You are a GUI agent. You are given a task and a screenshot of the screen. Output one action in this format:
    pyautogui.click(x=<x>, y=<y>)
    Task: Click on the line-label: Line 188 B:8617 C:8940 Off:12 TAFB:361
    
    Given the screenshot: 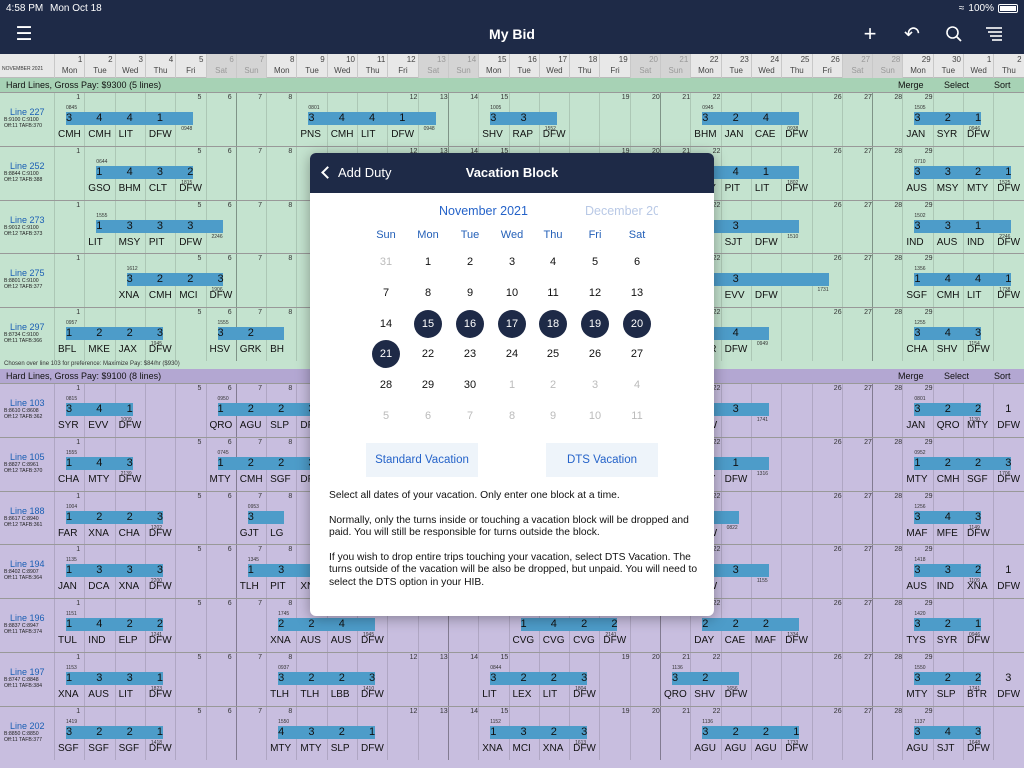 What is the action you would take?
    pyautogui.click(x=27, y=518)
    